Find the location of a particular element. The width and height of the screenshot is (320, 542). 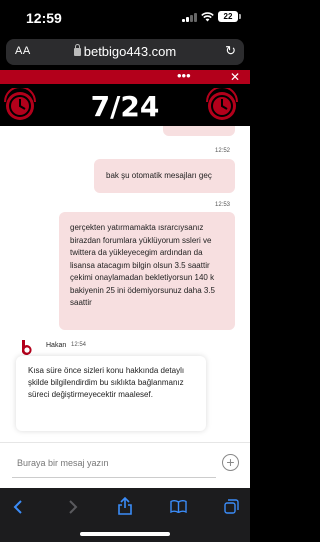

url-text: betbigo443.com is located at coordinates (130, 51).